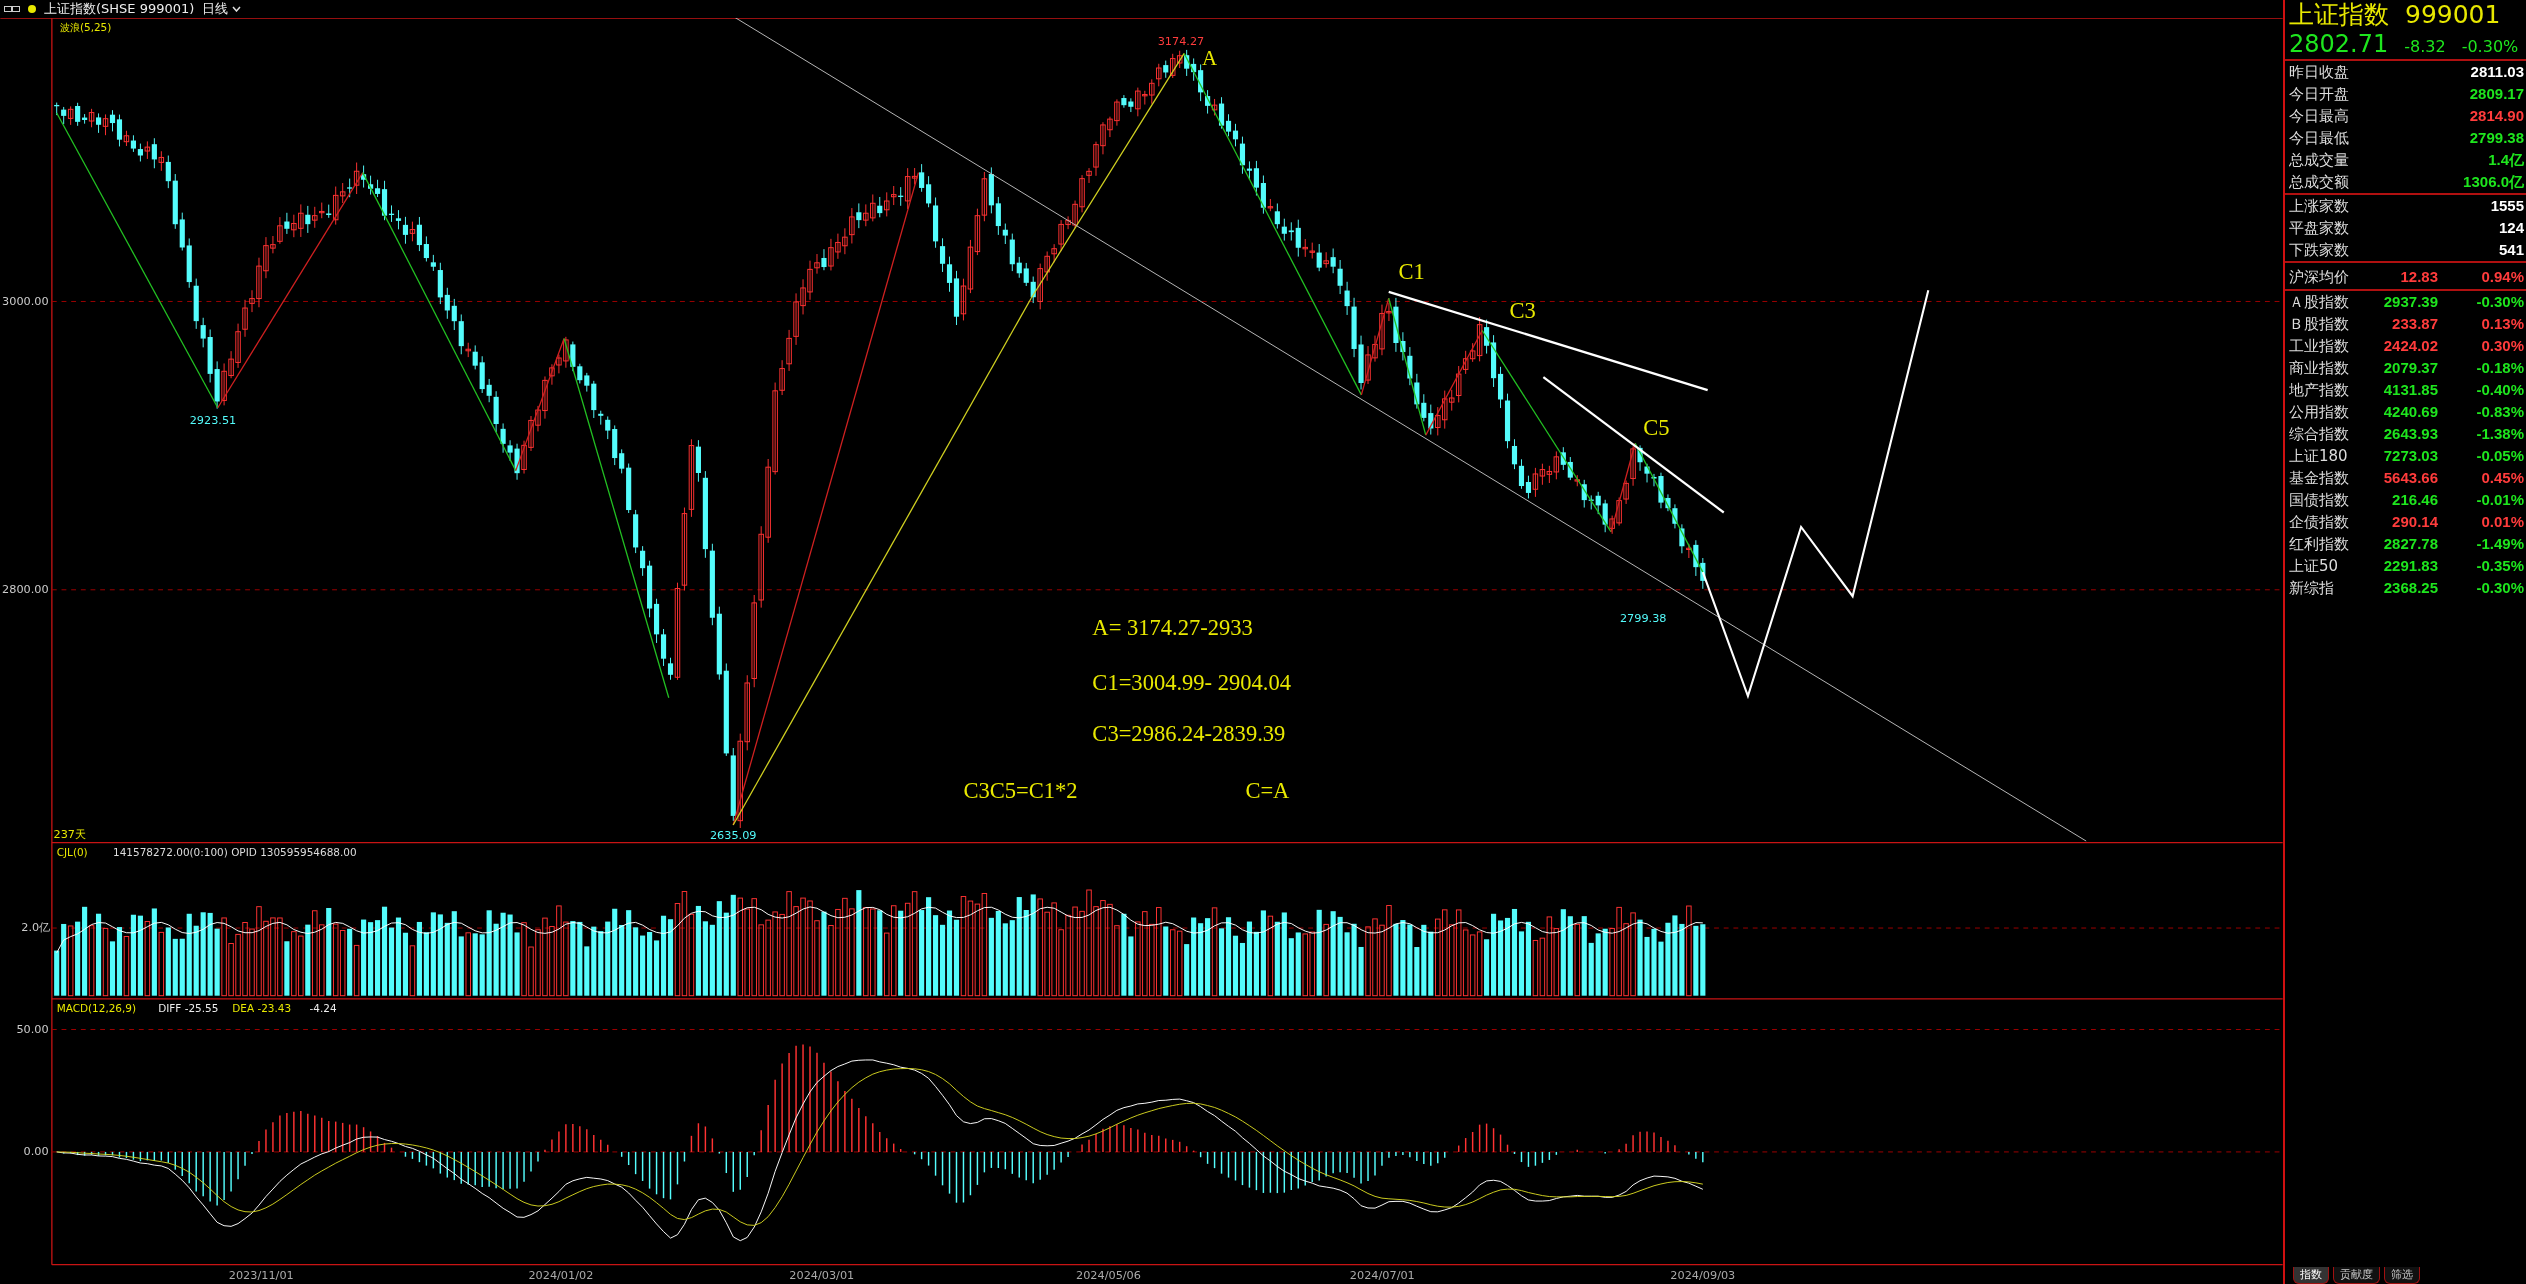  I want to click on annotation-text: C3C5=C1*2, so click(1020, 790).